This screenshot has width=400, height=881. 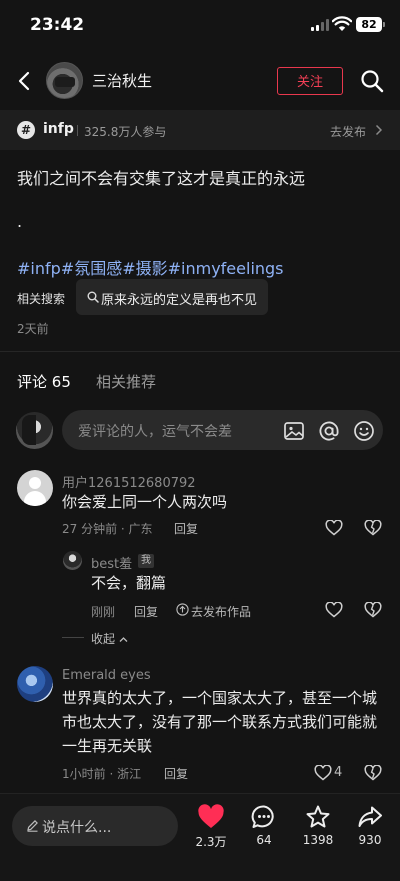 I want to click on chevron-up-icon, so click(x=123, y=639).